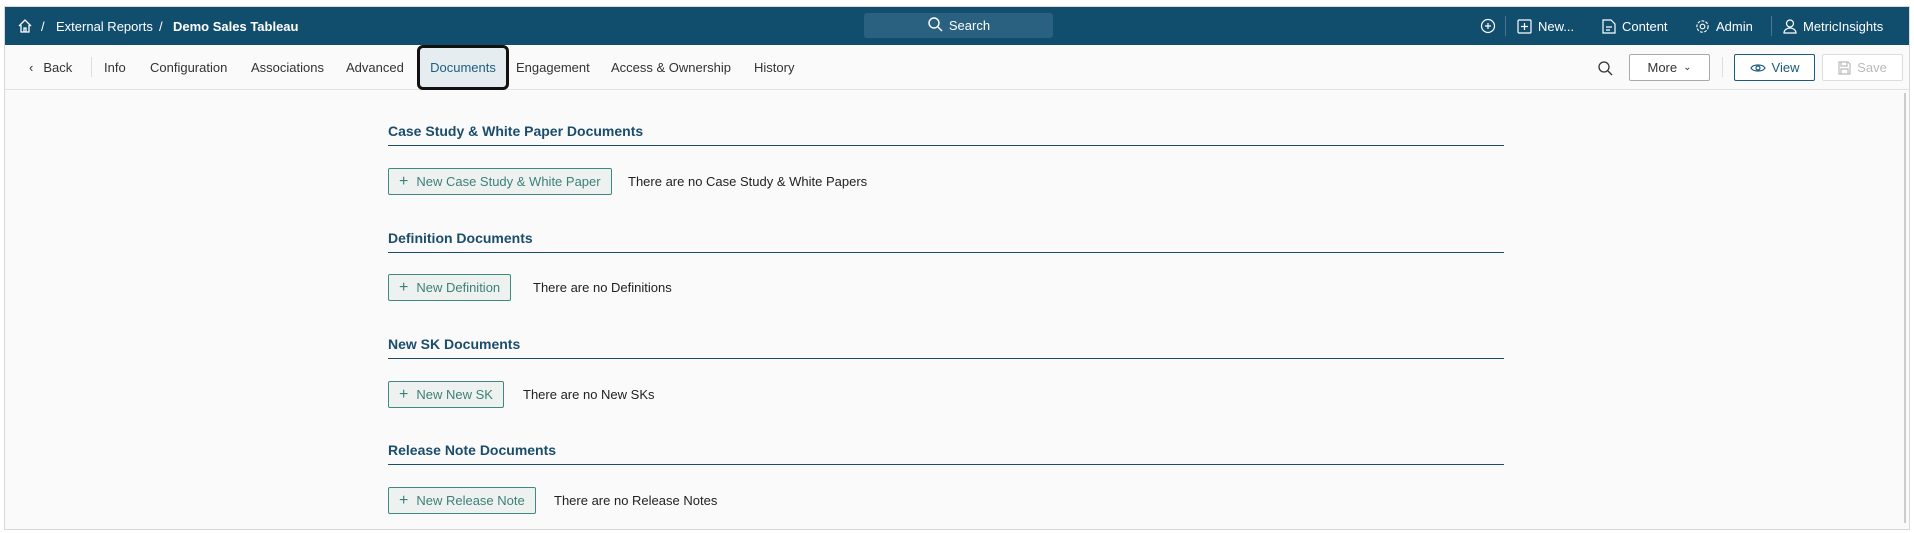  I want to click on gear-icon, so click(1702, 26).